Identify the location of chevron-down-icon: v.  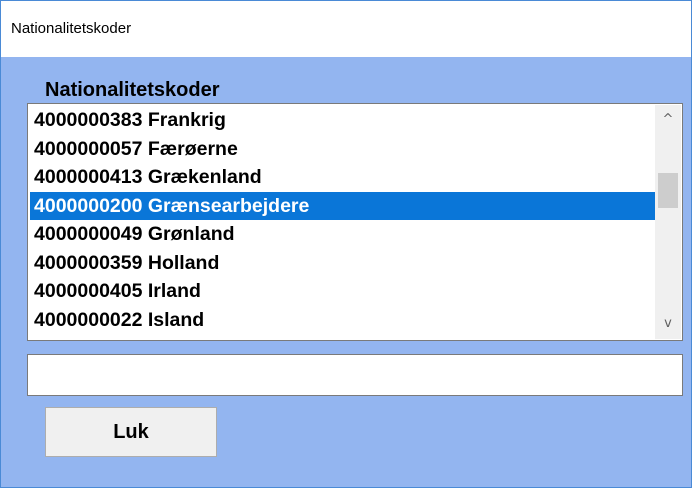
(668, 324).